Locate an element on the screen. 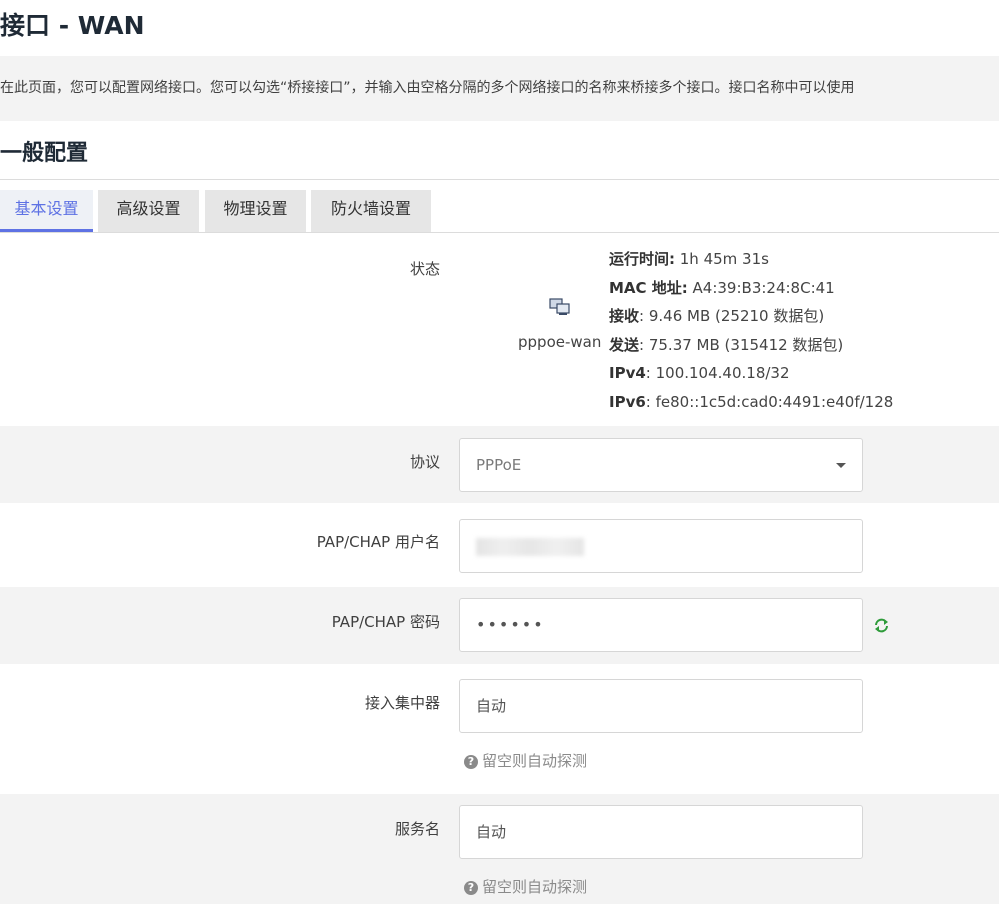  concentrator-hint: ? 留空则自动探测 is located at coordinates (525, 760).